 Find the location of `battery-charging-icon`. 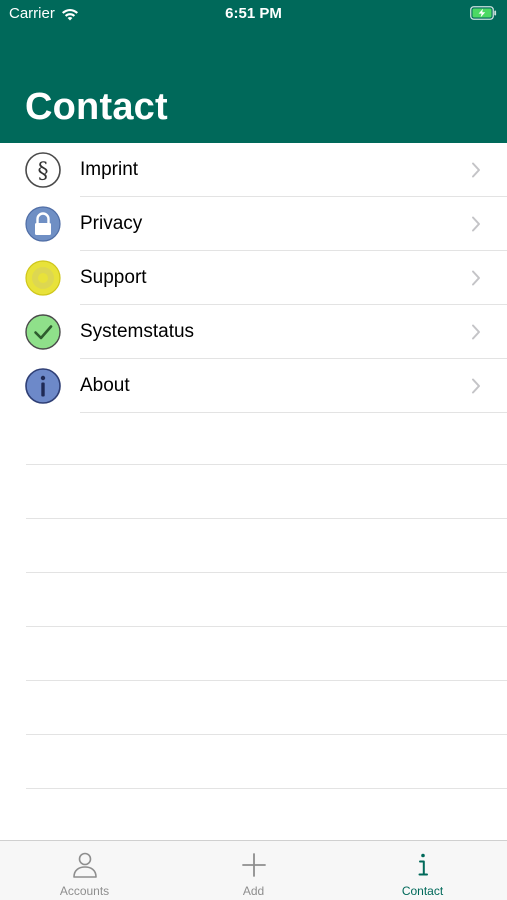

battery-charging-icon is located at coordinates (483, 13).